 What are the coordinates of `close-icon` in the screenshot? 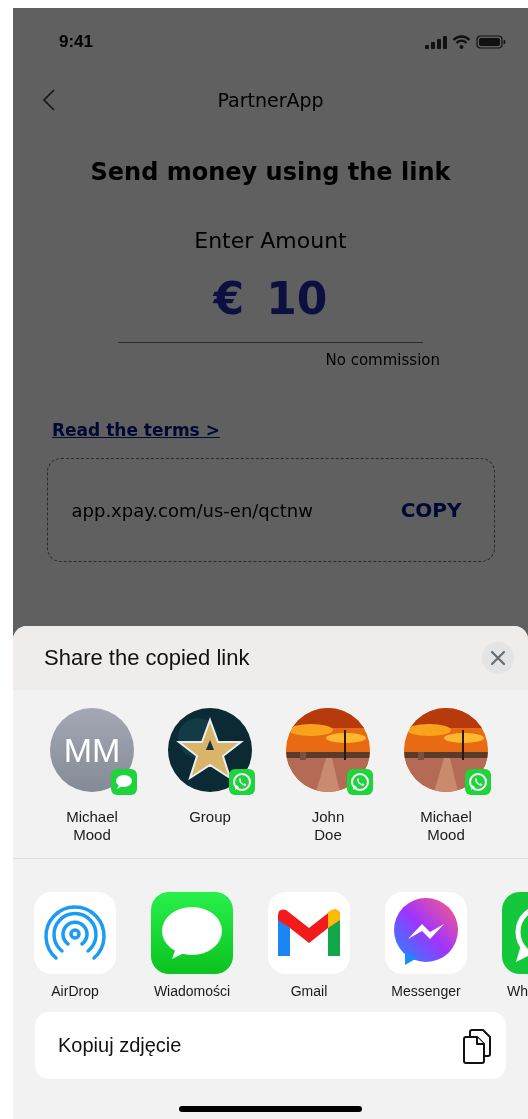 It's located at (498, 658).